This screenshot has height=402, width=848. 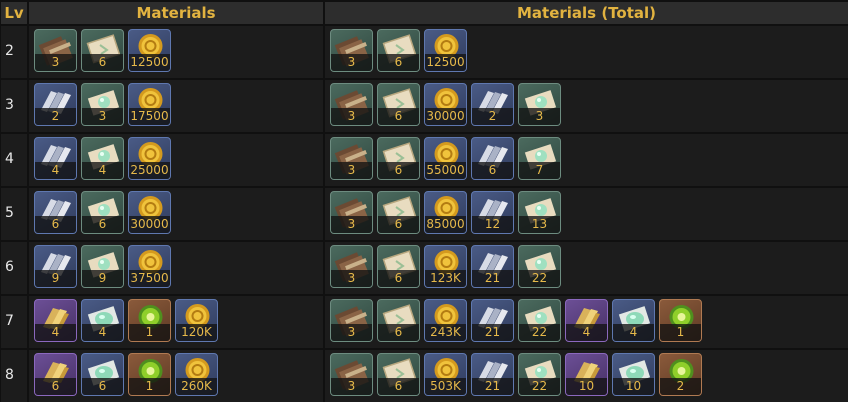 What do you see at coordinates (149, 158) in the screenshot?
I see `material-item: 25000` at bounding box center [149, 158].